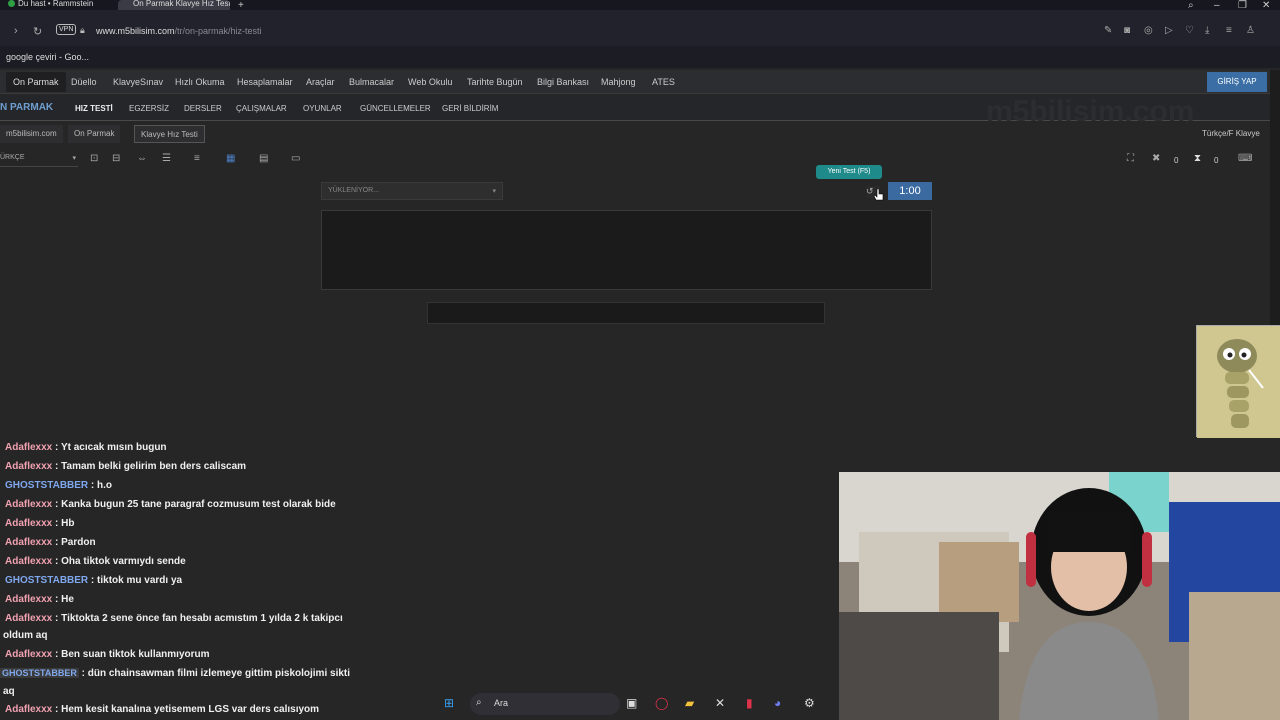 This screenshot has height=720, width=1280. I want to click on monitor-icon: ▭, so click(295, 158).